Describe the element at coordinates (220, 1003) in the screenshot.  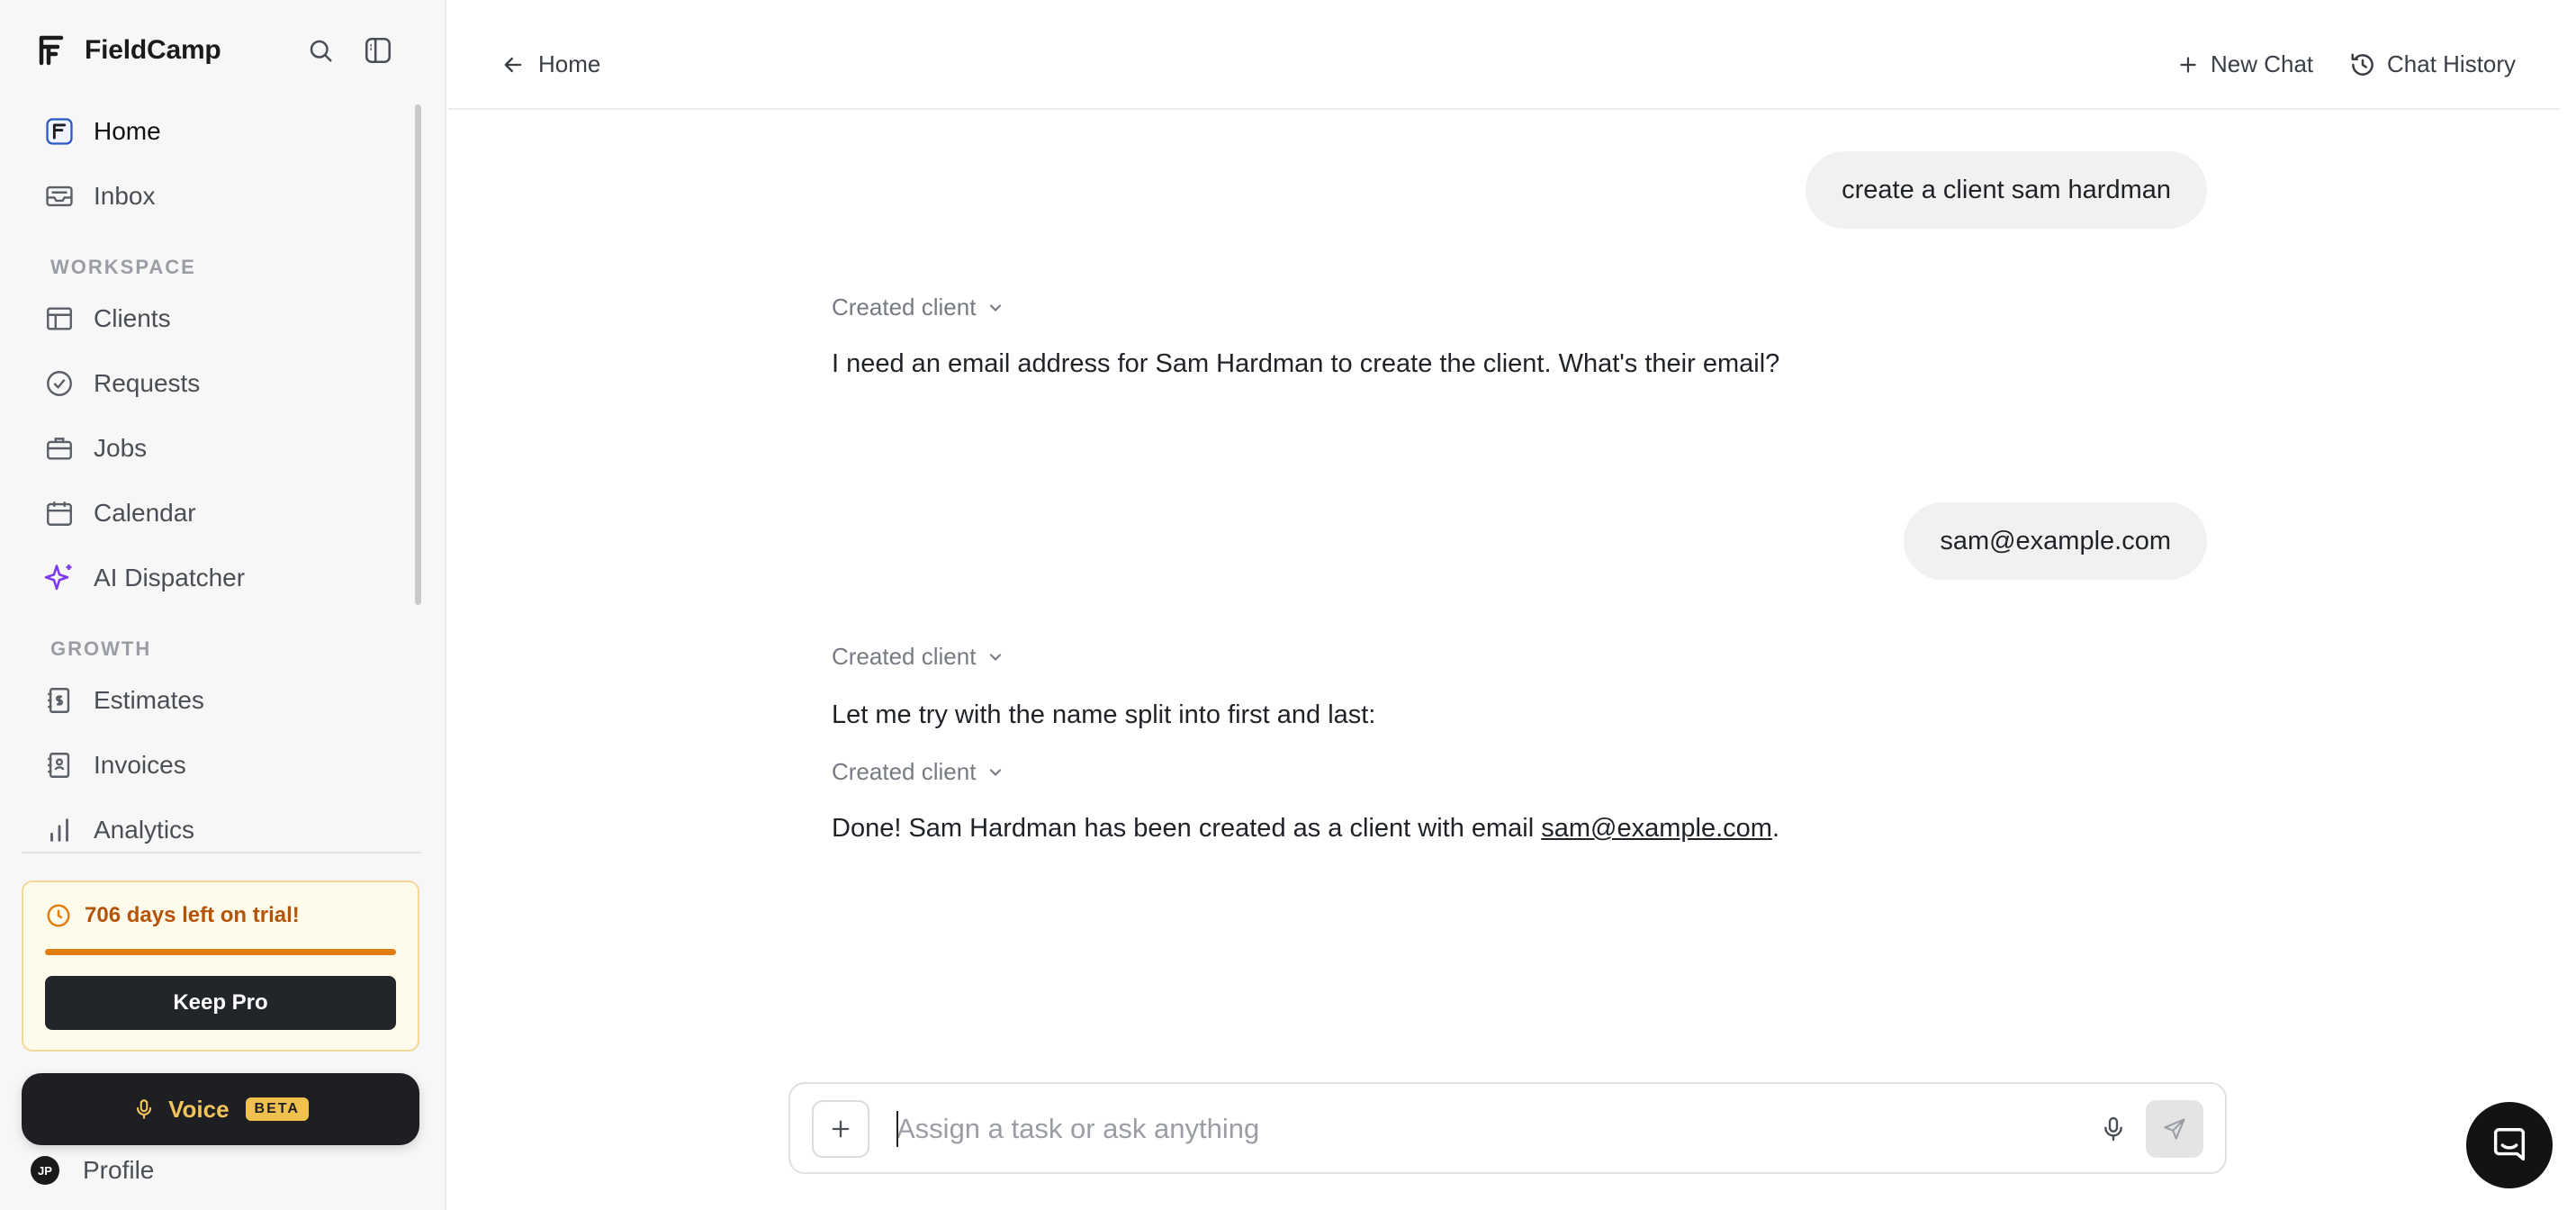
I see `keep-pro-button: Keep Pro` at that location.